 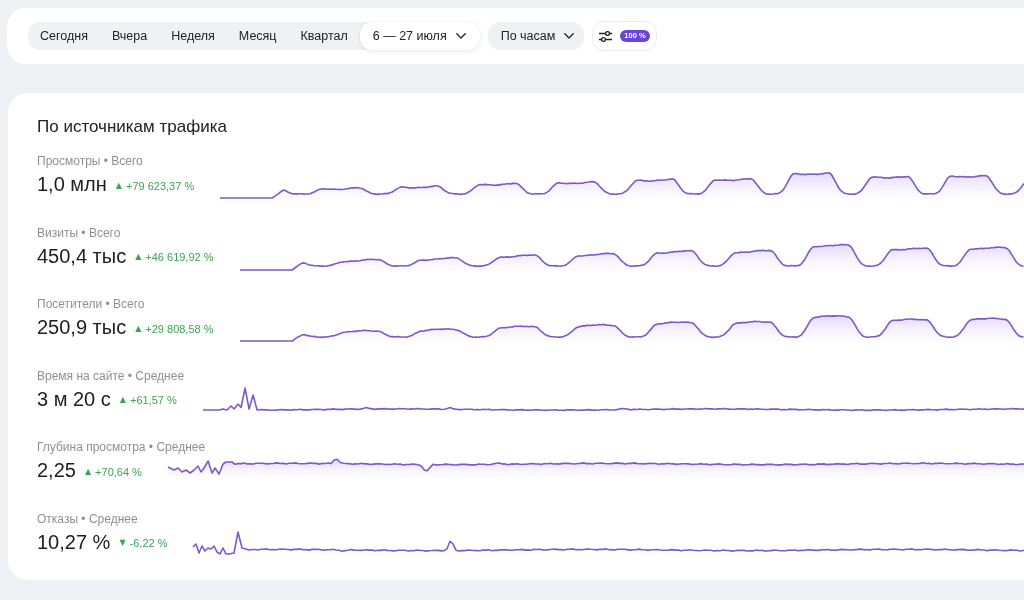 I want to click on change-percent: +79 623,37 %, so click(x=160, y=185).